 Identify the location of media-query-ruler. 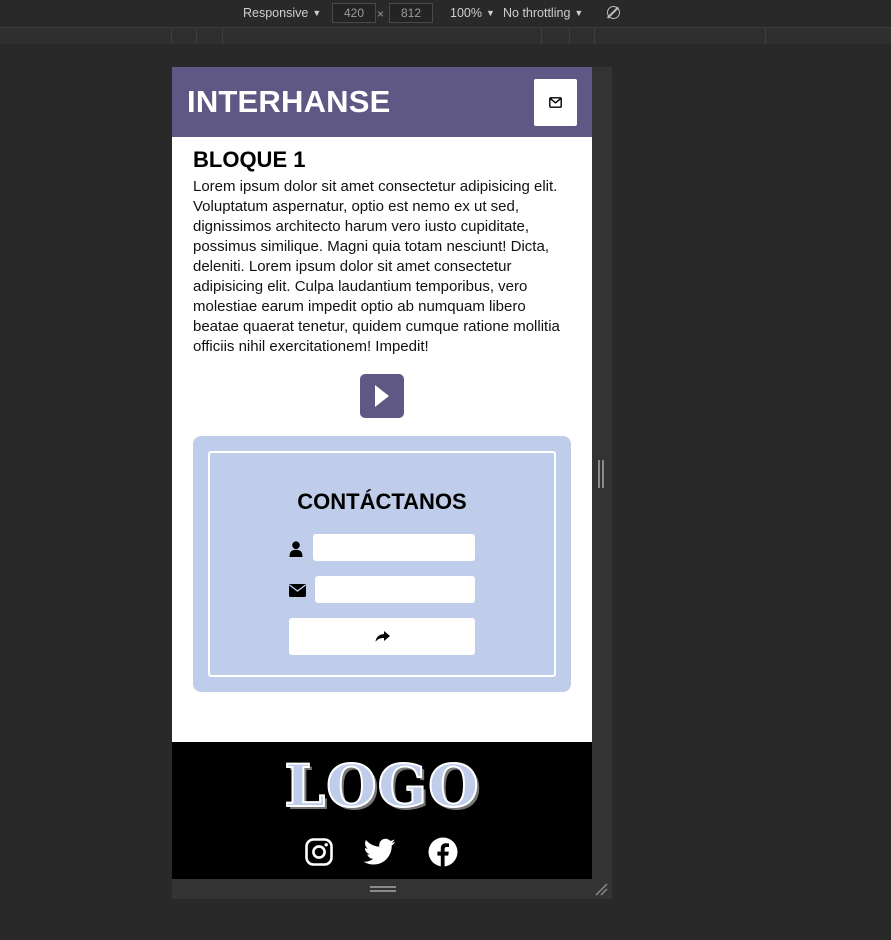
(445, 36).